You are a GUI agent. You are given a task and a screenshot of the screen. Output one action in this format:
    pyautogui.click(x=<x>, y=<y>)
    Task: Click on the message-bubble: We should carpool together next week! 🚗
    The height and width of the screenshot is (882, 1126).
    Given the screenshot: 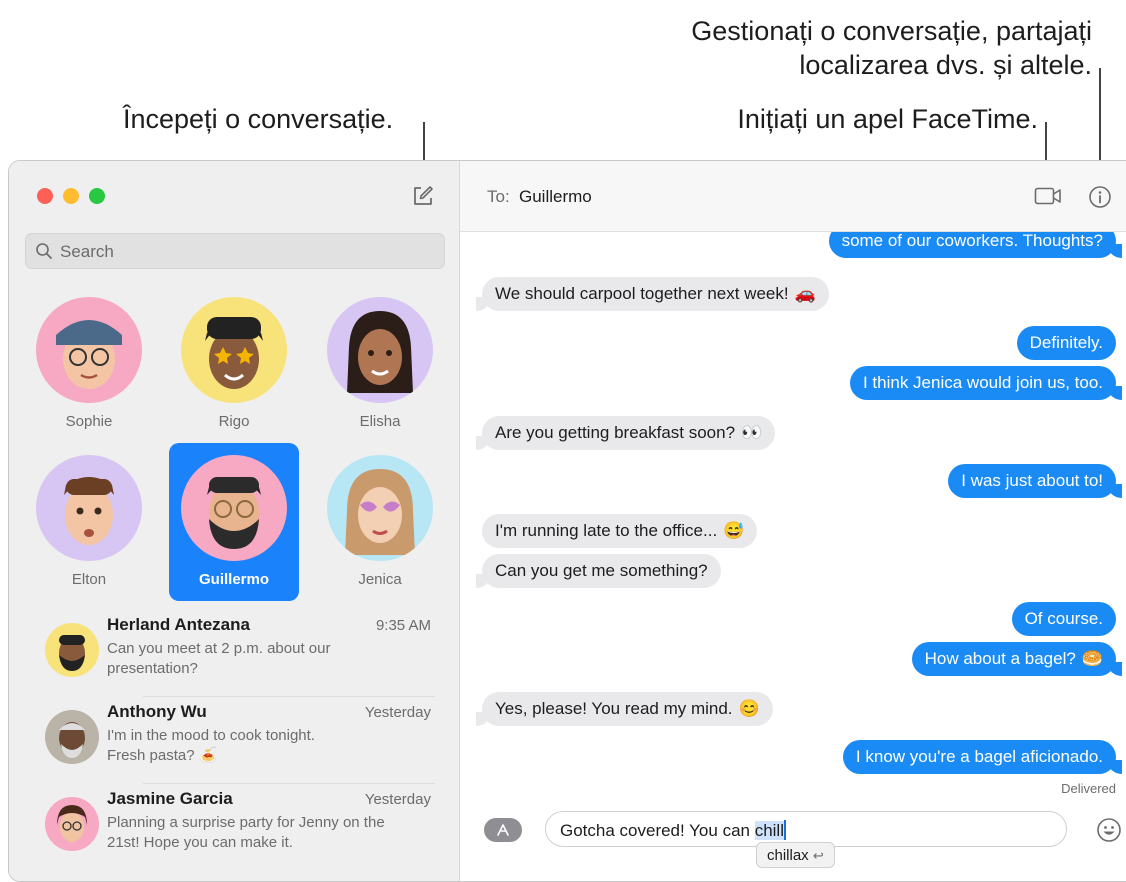 What is the action you would take?
    pyautogui.click(x=652, y=294)
    